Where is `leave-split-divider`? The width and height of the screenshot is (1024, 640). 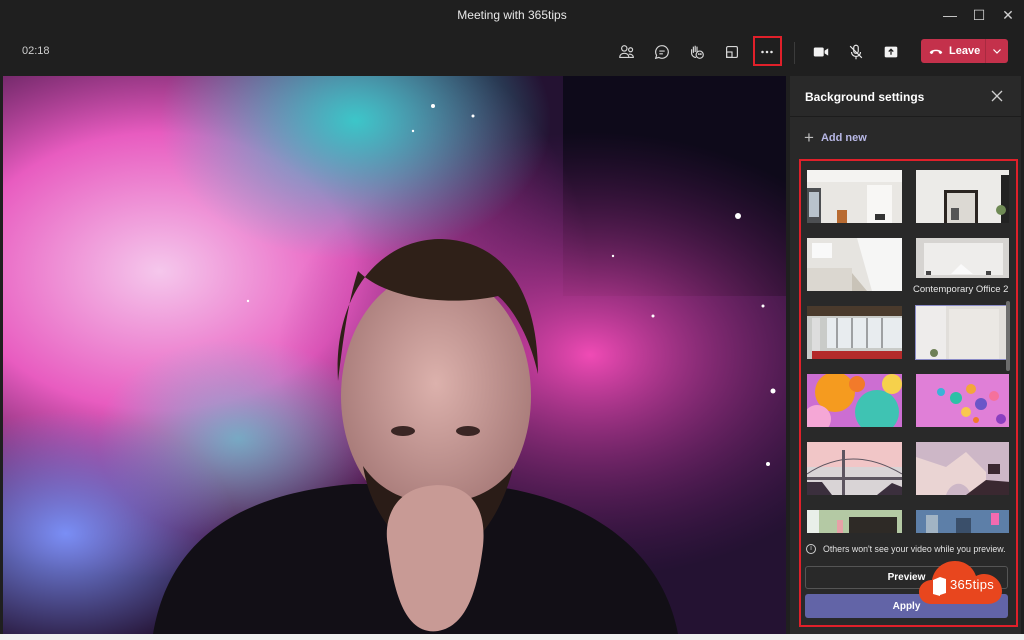 leave-split-divider is located at coordinates (985, 51).